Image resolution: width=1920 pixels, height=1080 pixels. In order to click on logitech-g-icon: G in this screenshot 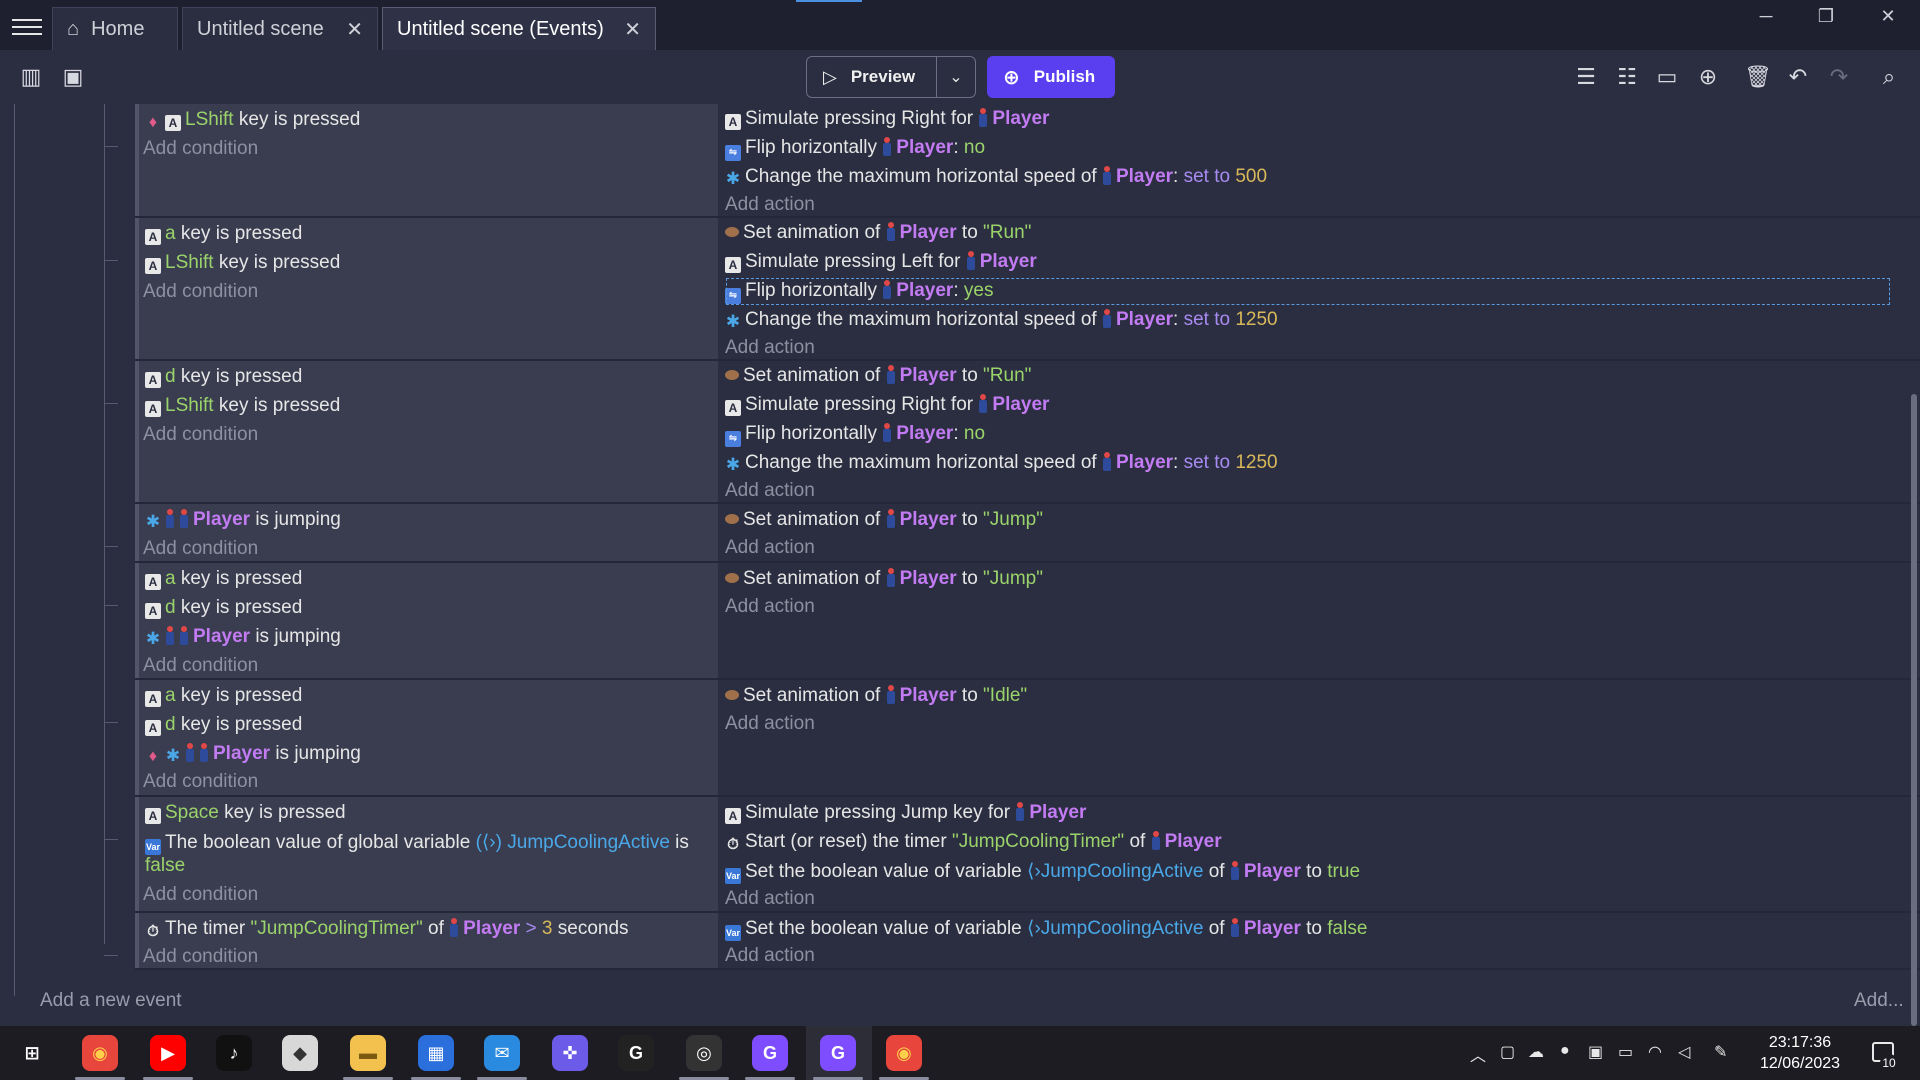, I will do `click(636, 1053)`.